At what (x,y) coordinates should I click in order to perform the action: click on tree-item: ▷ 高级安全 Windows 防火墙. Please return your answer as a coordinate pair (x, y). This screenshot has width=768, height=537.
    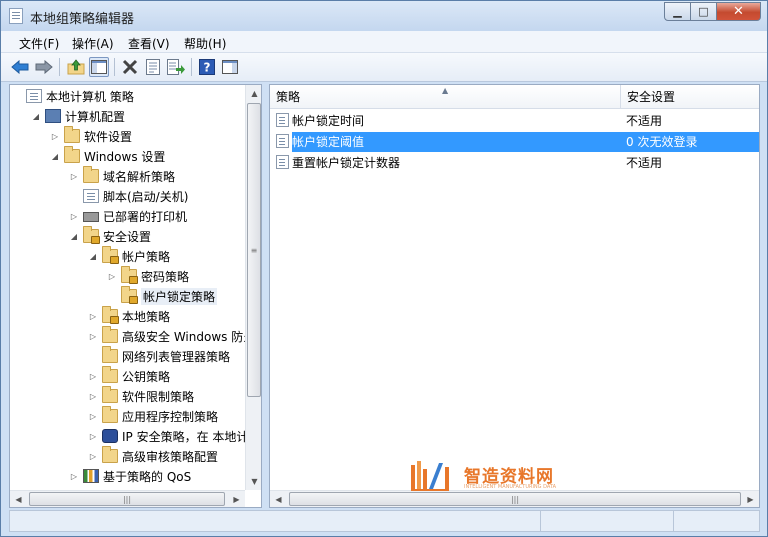
    Looking at the image, I should click on (174, 336).